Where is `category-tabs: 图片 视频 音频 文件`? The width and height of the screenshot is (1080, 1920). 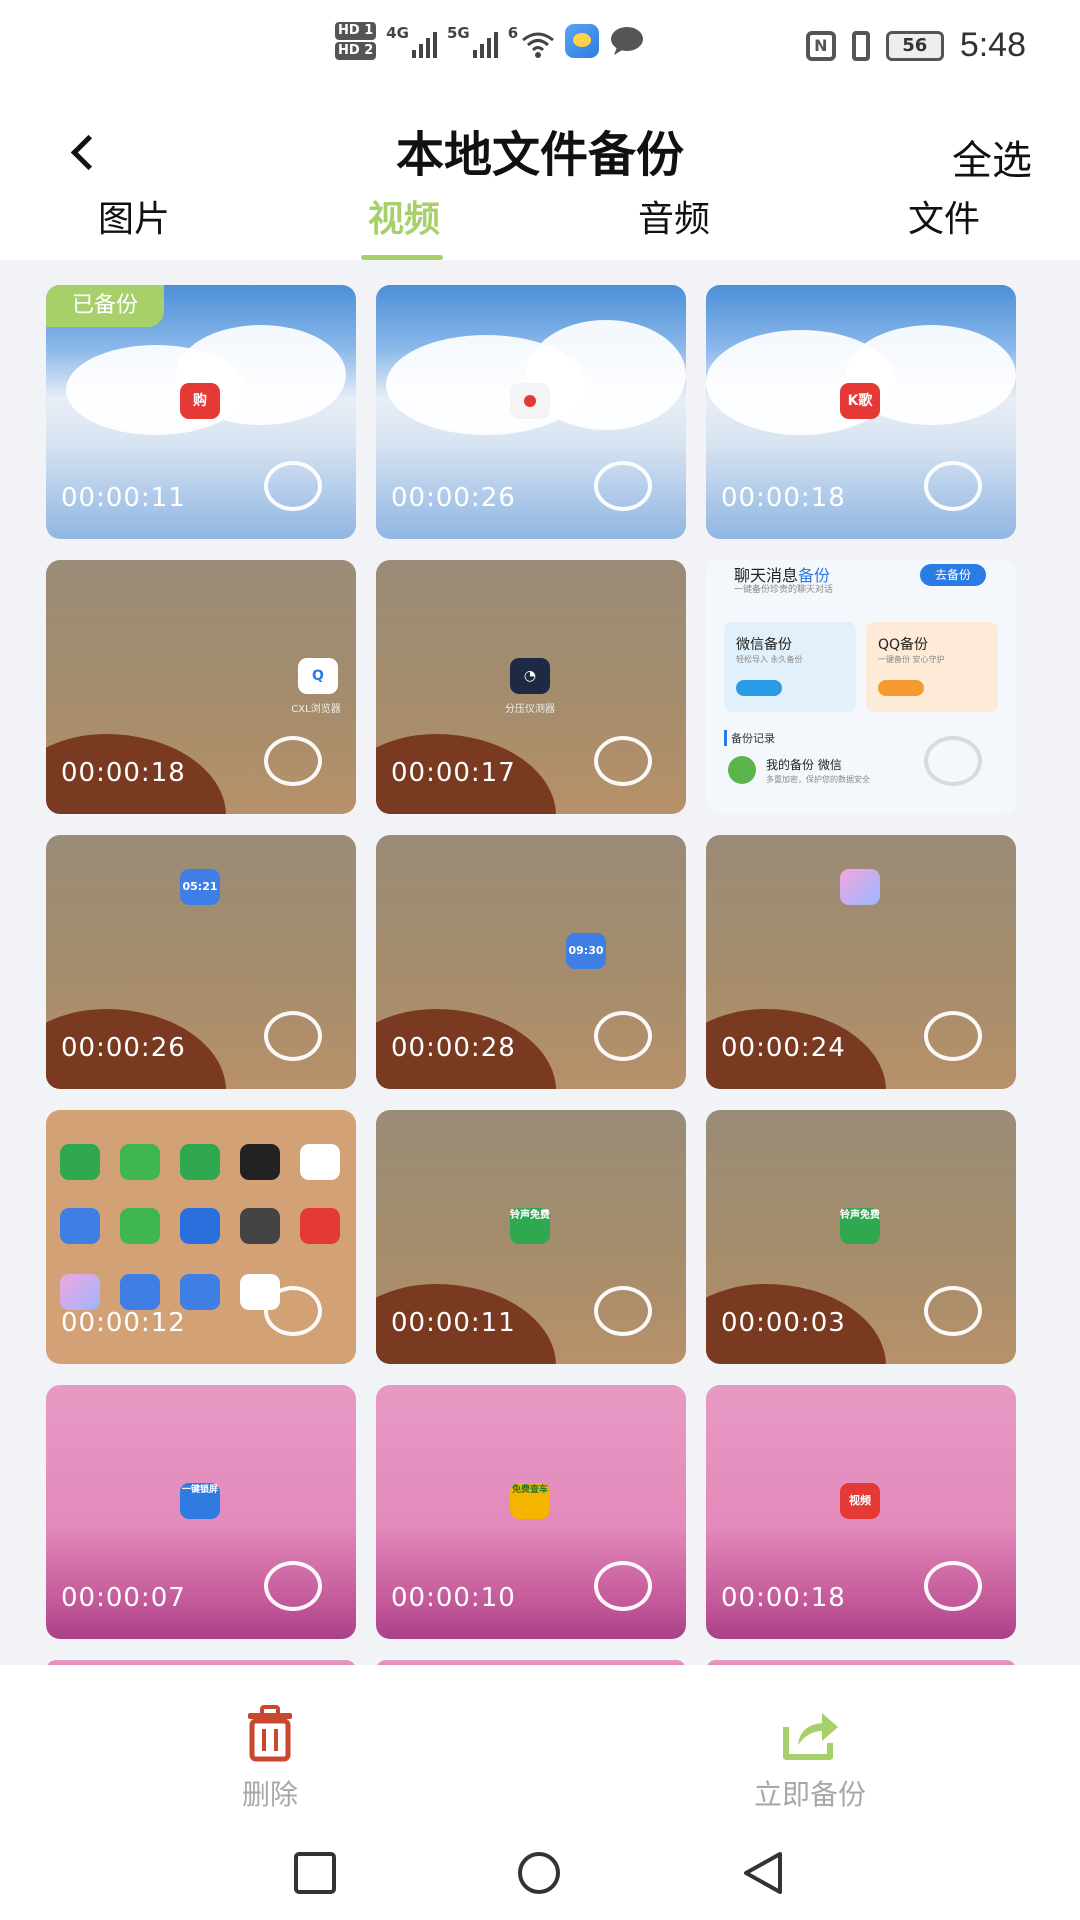
category-tabs: 图片 视频 音频 文件 is located at coordinates (540, 225).